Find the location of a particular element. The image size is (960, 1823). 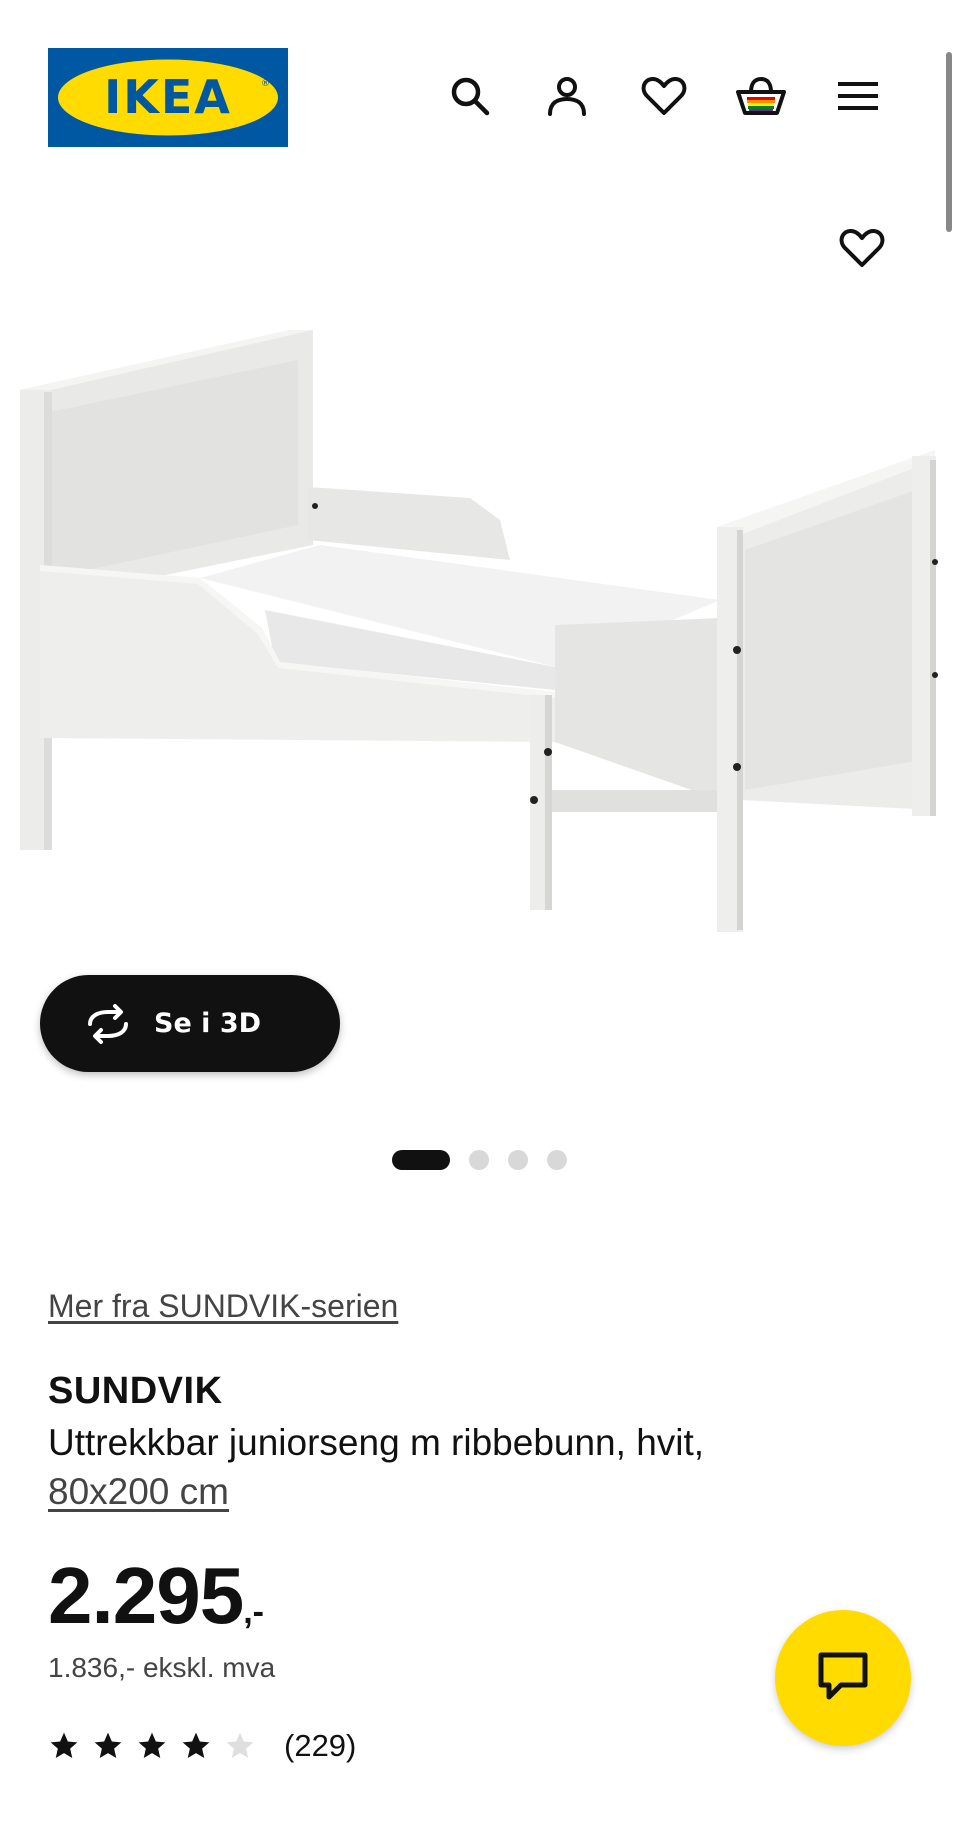

rotate-3d-icon is located at coordinates (108, 1024).